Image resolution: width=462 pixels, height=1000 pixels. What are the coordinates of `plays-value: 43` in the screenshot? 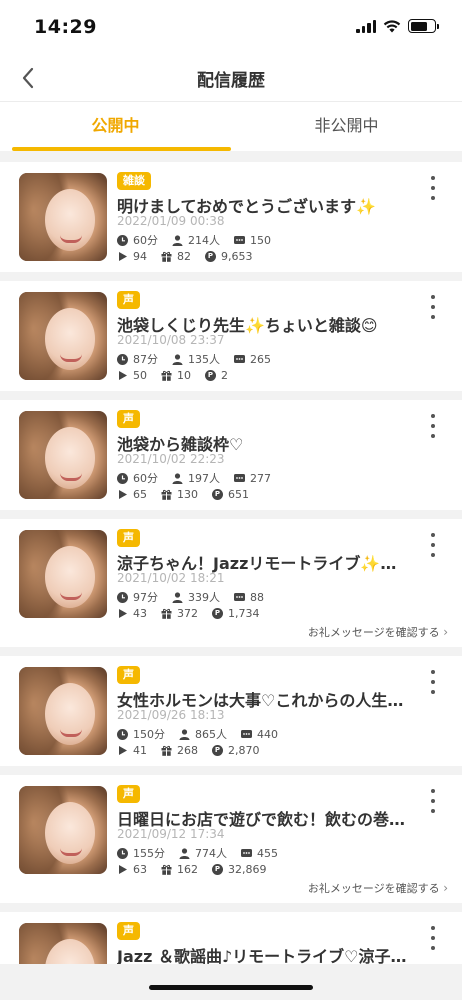 It's located at (140, 613).